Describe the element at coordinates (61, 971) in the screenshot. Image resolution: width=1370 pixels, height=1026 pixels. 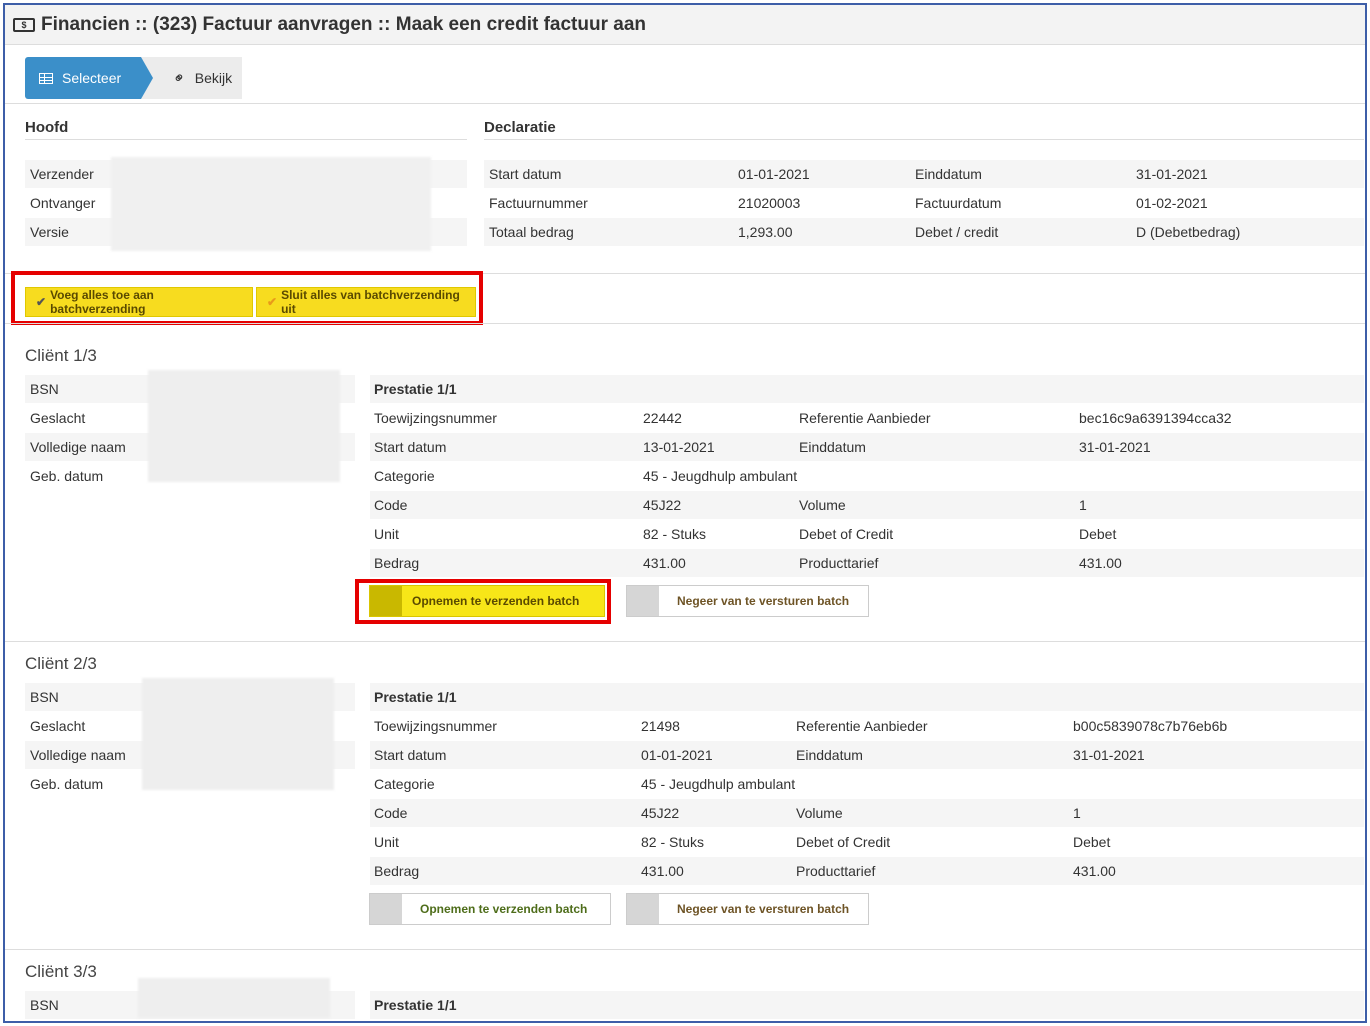
I see `client-title: Cliënt 3/3` at that location.